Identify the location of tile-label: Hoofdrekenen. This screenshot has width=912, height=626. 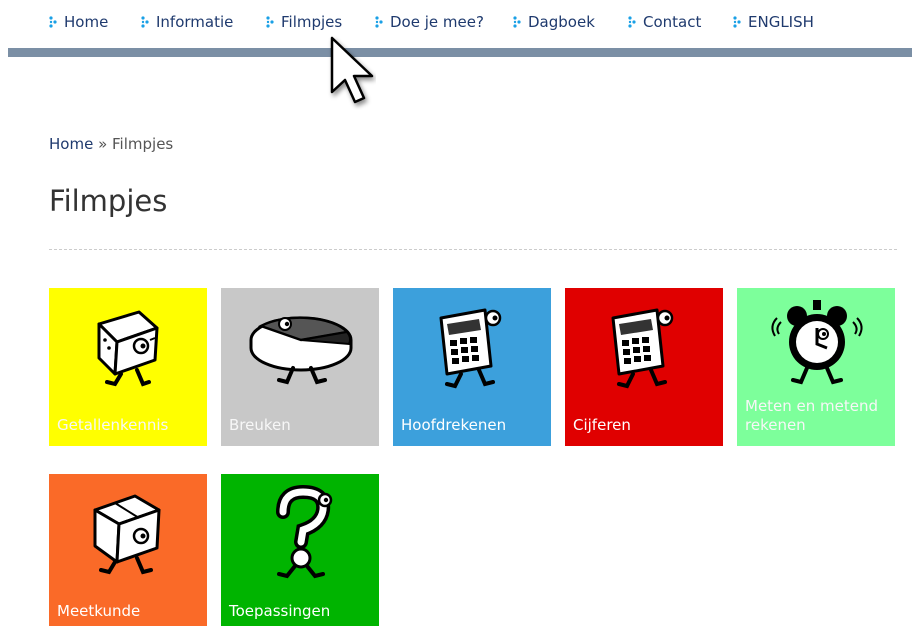
(454, 425).